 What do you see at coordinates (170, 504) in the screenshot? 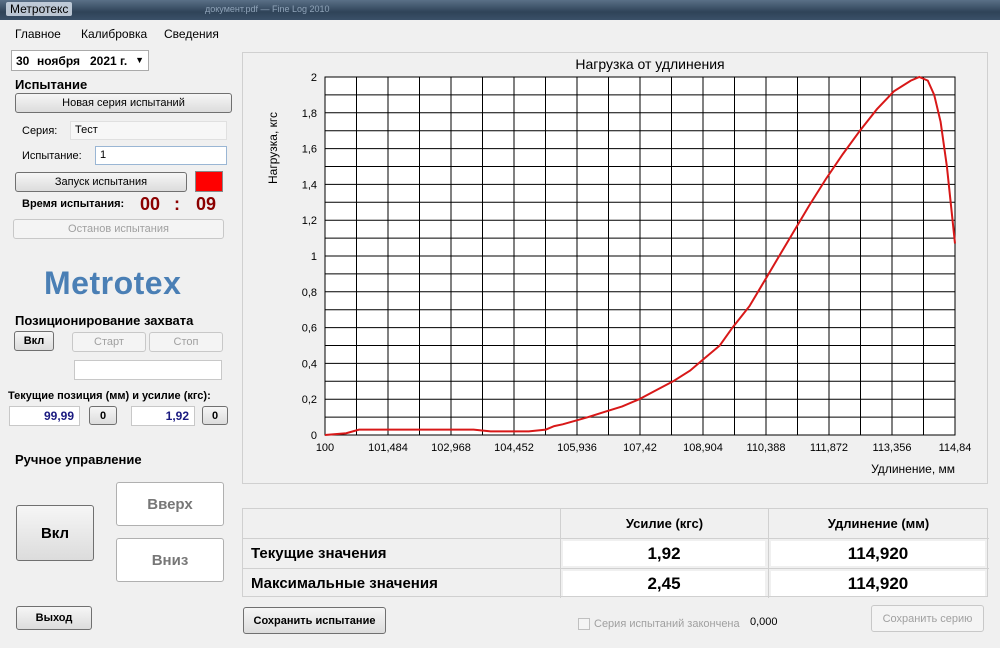
I see `move-up-button: Вверх` at bounding box center [170, 504].